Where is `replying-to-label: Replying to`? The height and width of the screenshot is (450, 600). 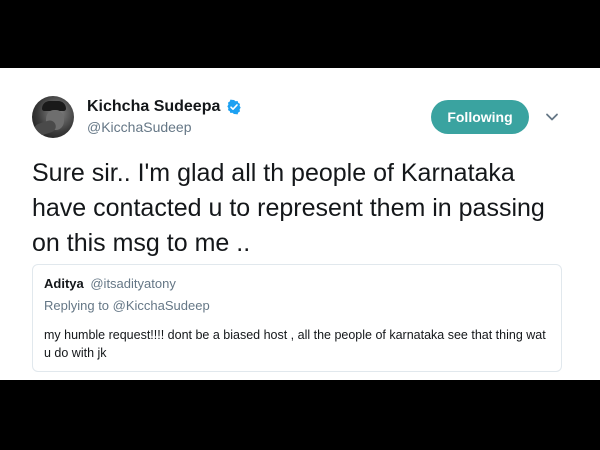 replying-to-label: Replying to is located at coordinates (77, 305).